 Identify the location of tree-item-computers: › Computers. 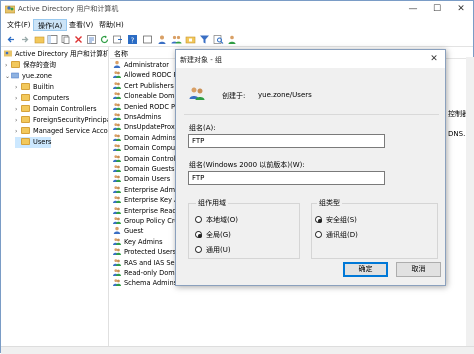
(42, 98).